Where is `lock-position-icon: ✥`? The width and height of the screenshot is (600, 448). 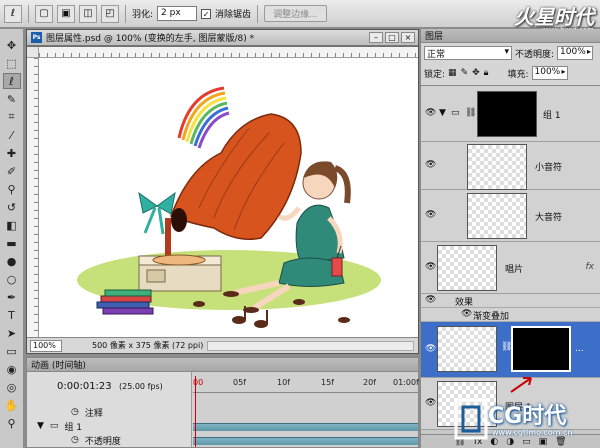
lock-position-icon: ✥ is located at coordinates (476, 73).